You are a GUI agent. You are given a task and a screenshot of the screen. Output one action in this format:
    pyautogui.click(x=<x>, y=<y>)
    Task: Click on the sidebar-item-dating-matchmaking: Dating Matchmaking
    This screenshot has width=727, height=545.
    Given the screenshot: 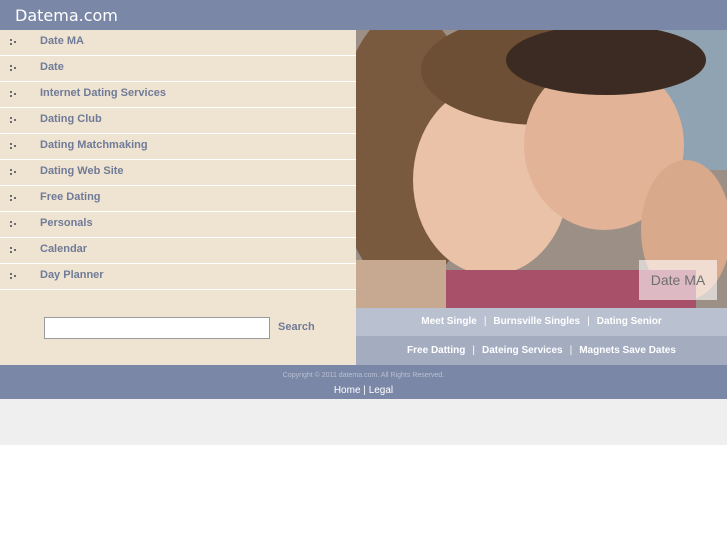 What is the action you would take?
    pyautogui.click(x=178, y=147)
    